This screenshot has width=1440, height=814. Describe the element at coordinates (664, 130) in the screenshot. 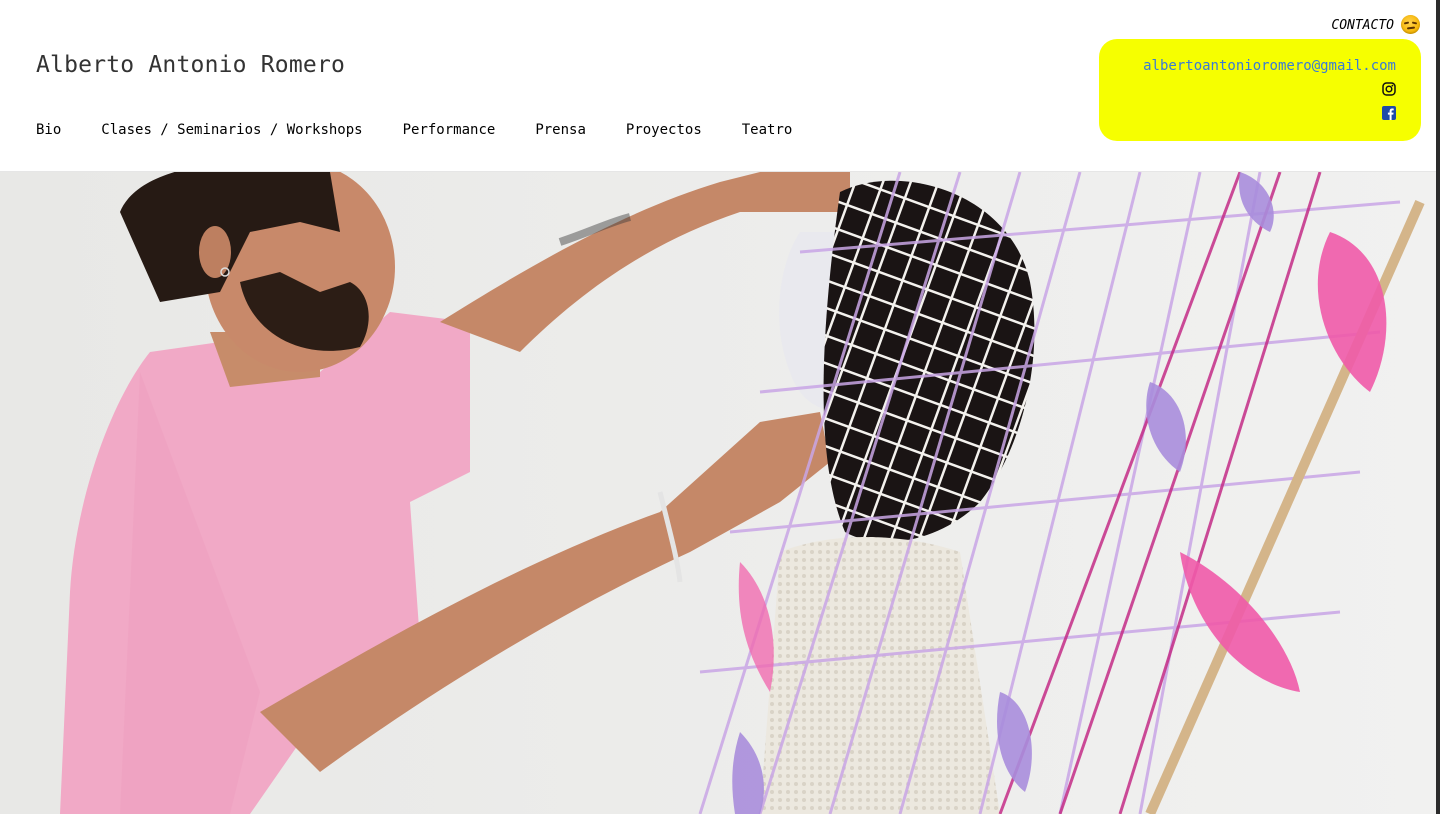

I see `nav-item-proyectos: Proyectos` at that location.